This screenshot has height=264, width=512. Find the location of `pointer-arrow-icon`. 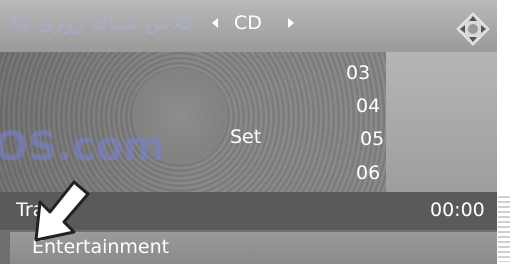

pointer-arrow-icon is located at coordinates (62, 211).